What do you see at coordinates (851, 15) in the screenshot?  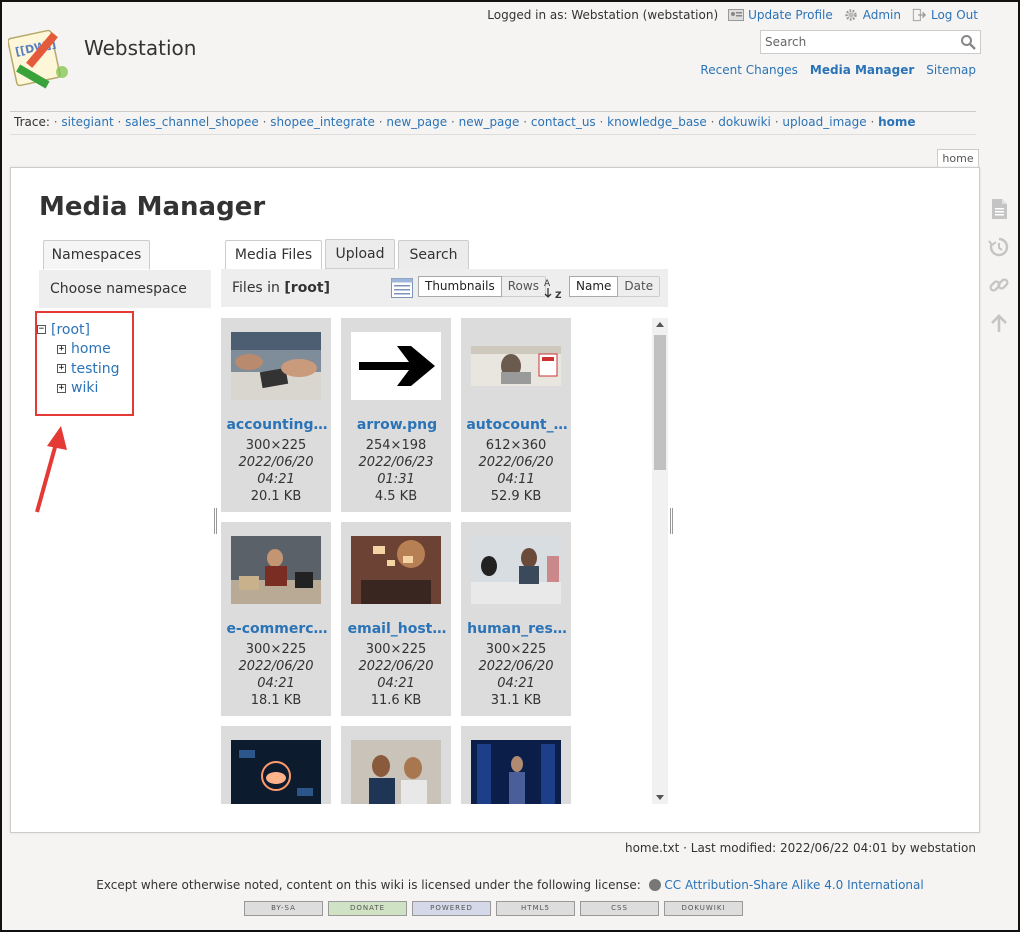 I see `gear-icon` at bounding box center [851, 15].